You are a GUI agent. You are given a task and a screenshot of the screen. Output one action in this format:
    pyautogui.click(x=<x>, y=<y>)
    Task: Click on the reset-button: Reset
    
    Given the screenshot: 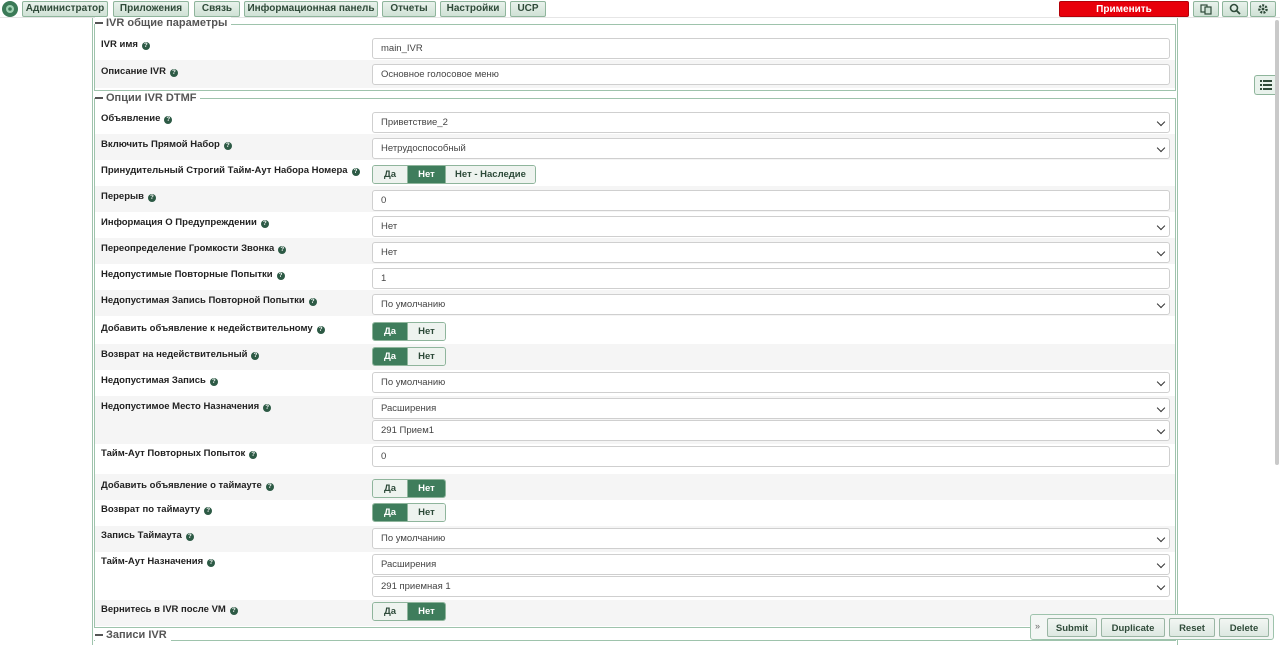 What is the action you would take?
    pyautogui.click(x=1192, y=627)
    